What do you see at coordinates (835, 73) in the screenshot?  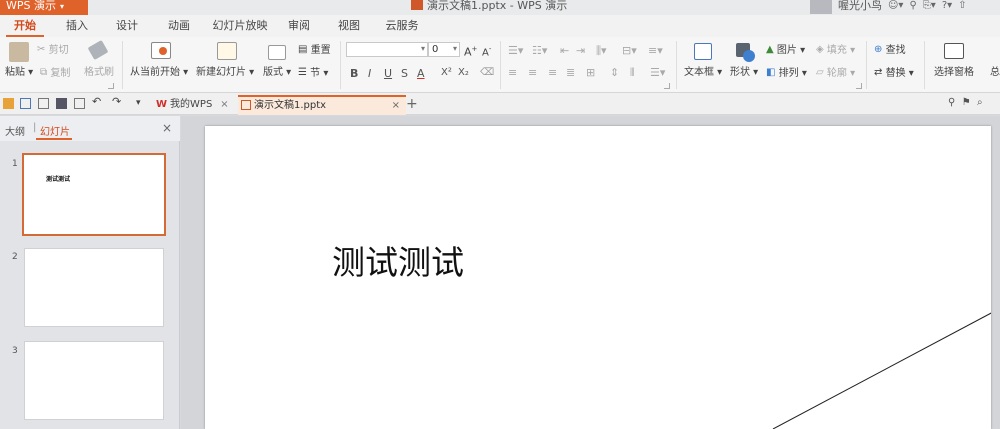 I see `outline-button: ▱ 轮廓 ▾` at bounding box center [835, 73].